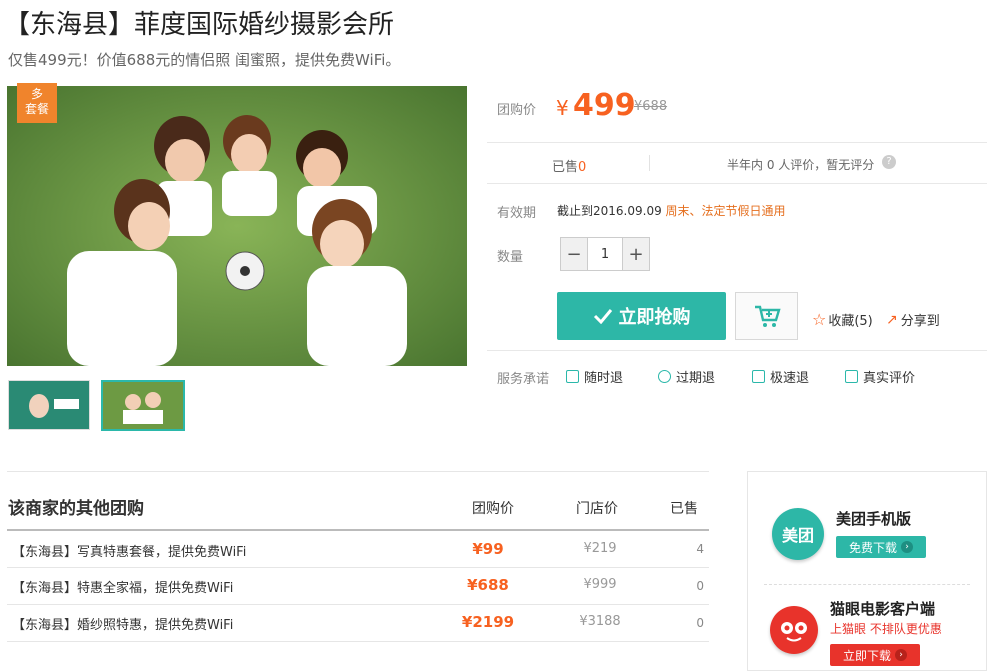 Image resolution: width=994 pixels, height=671 pixels. What do you see at coordinates (488, 585) in the screenshot?
I see `row-price: ¥688` at bounding box center [488, 585].